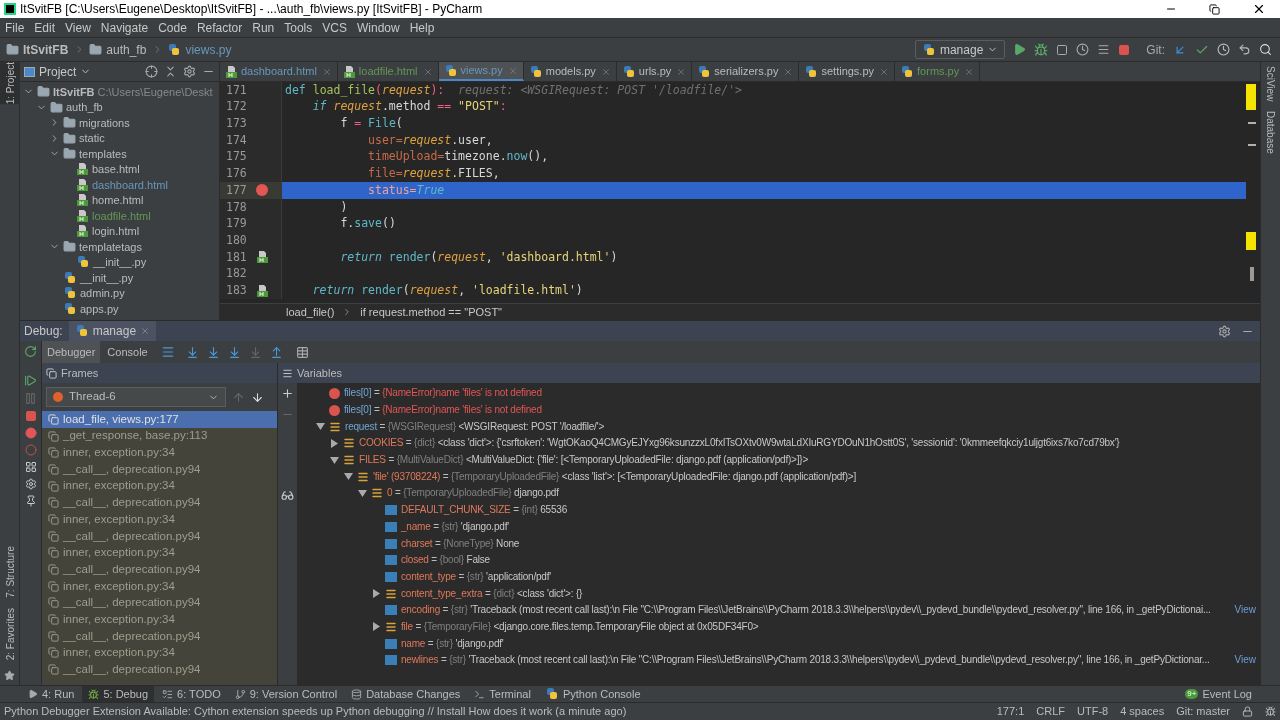  Describe the element at coordinates (58, 71) in the screenshot. I see `project-view-dropdown: Project` at that location.